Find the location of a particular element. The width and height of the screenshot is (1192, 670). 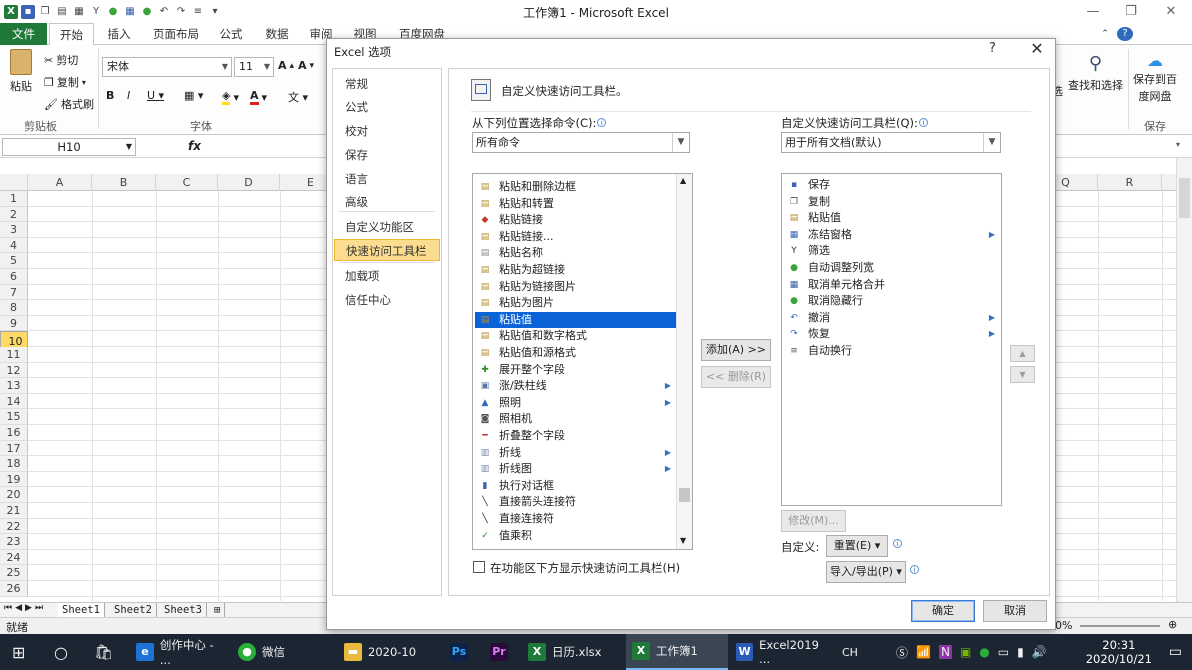

command-item: ╲ 直接连接符 is located at coordinates (576, 519).